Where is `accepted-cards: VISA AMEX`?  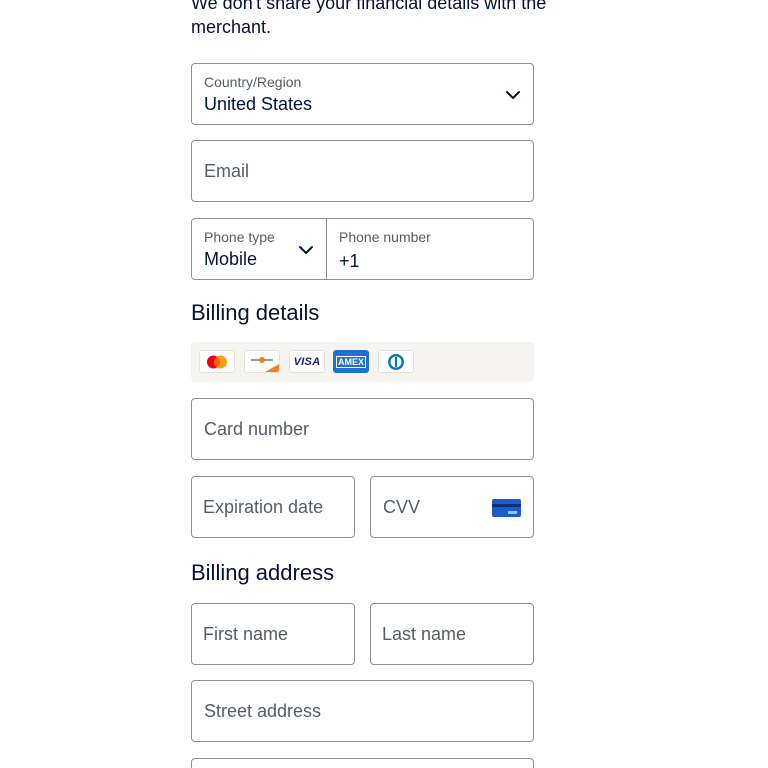
accepted-cards: VISA AMEX is located at coordinates (362, 362).